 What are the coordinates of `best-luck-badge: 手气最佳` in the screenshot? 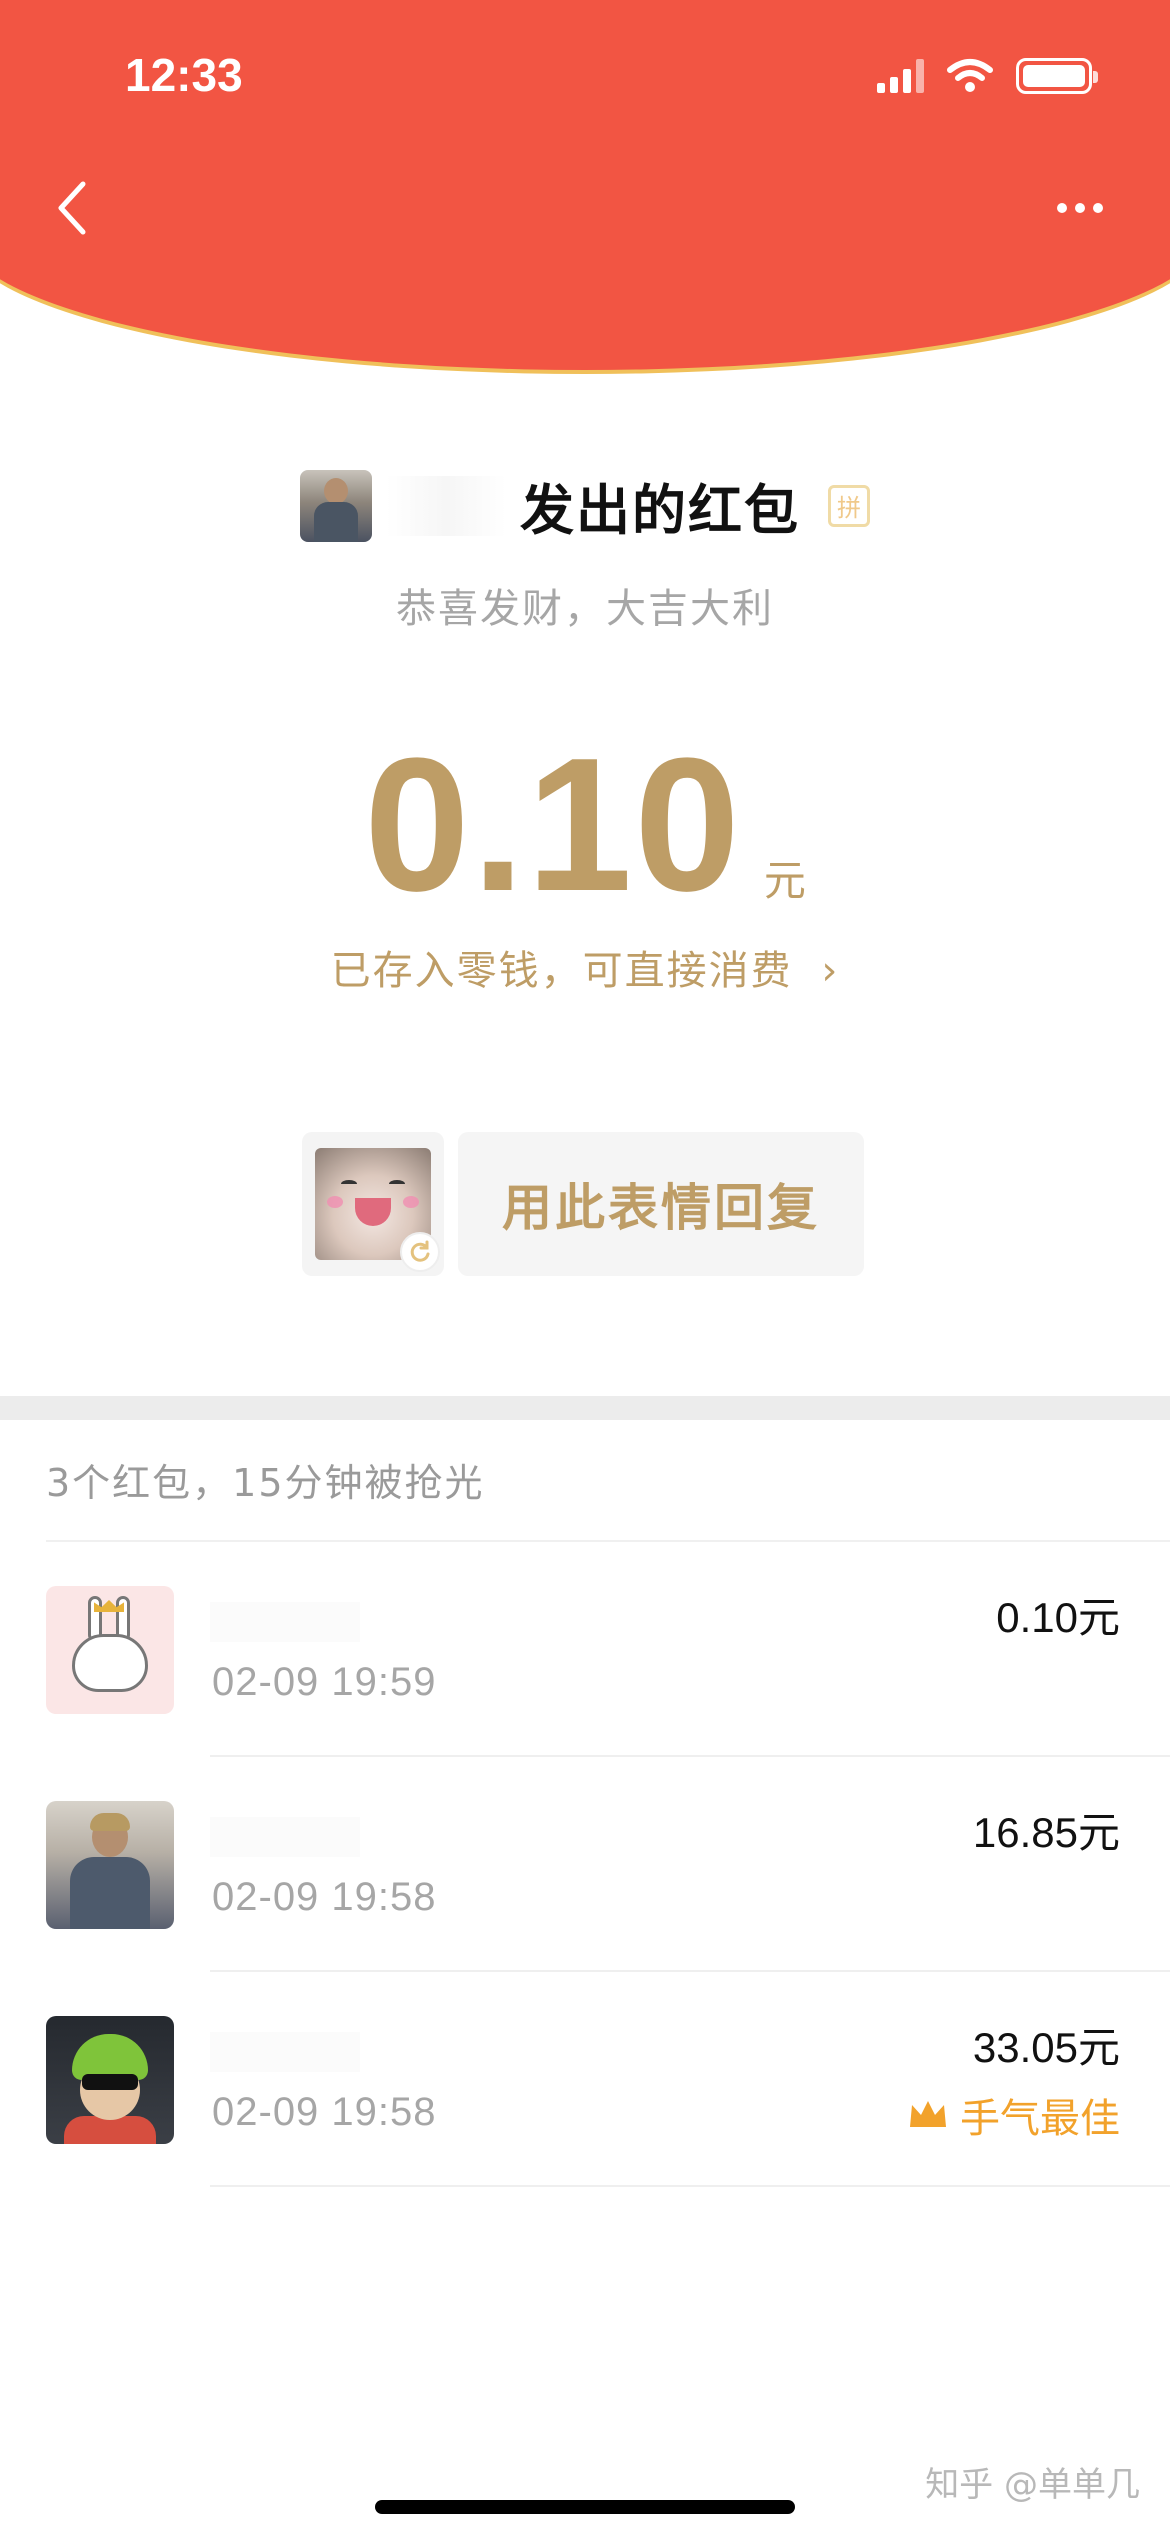 It's located at (1014, 2115).